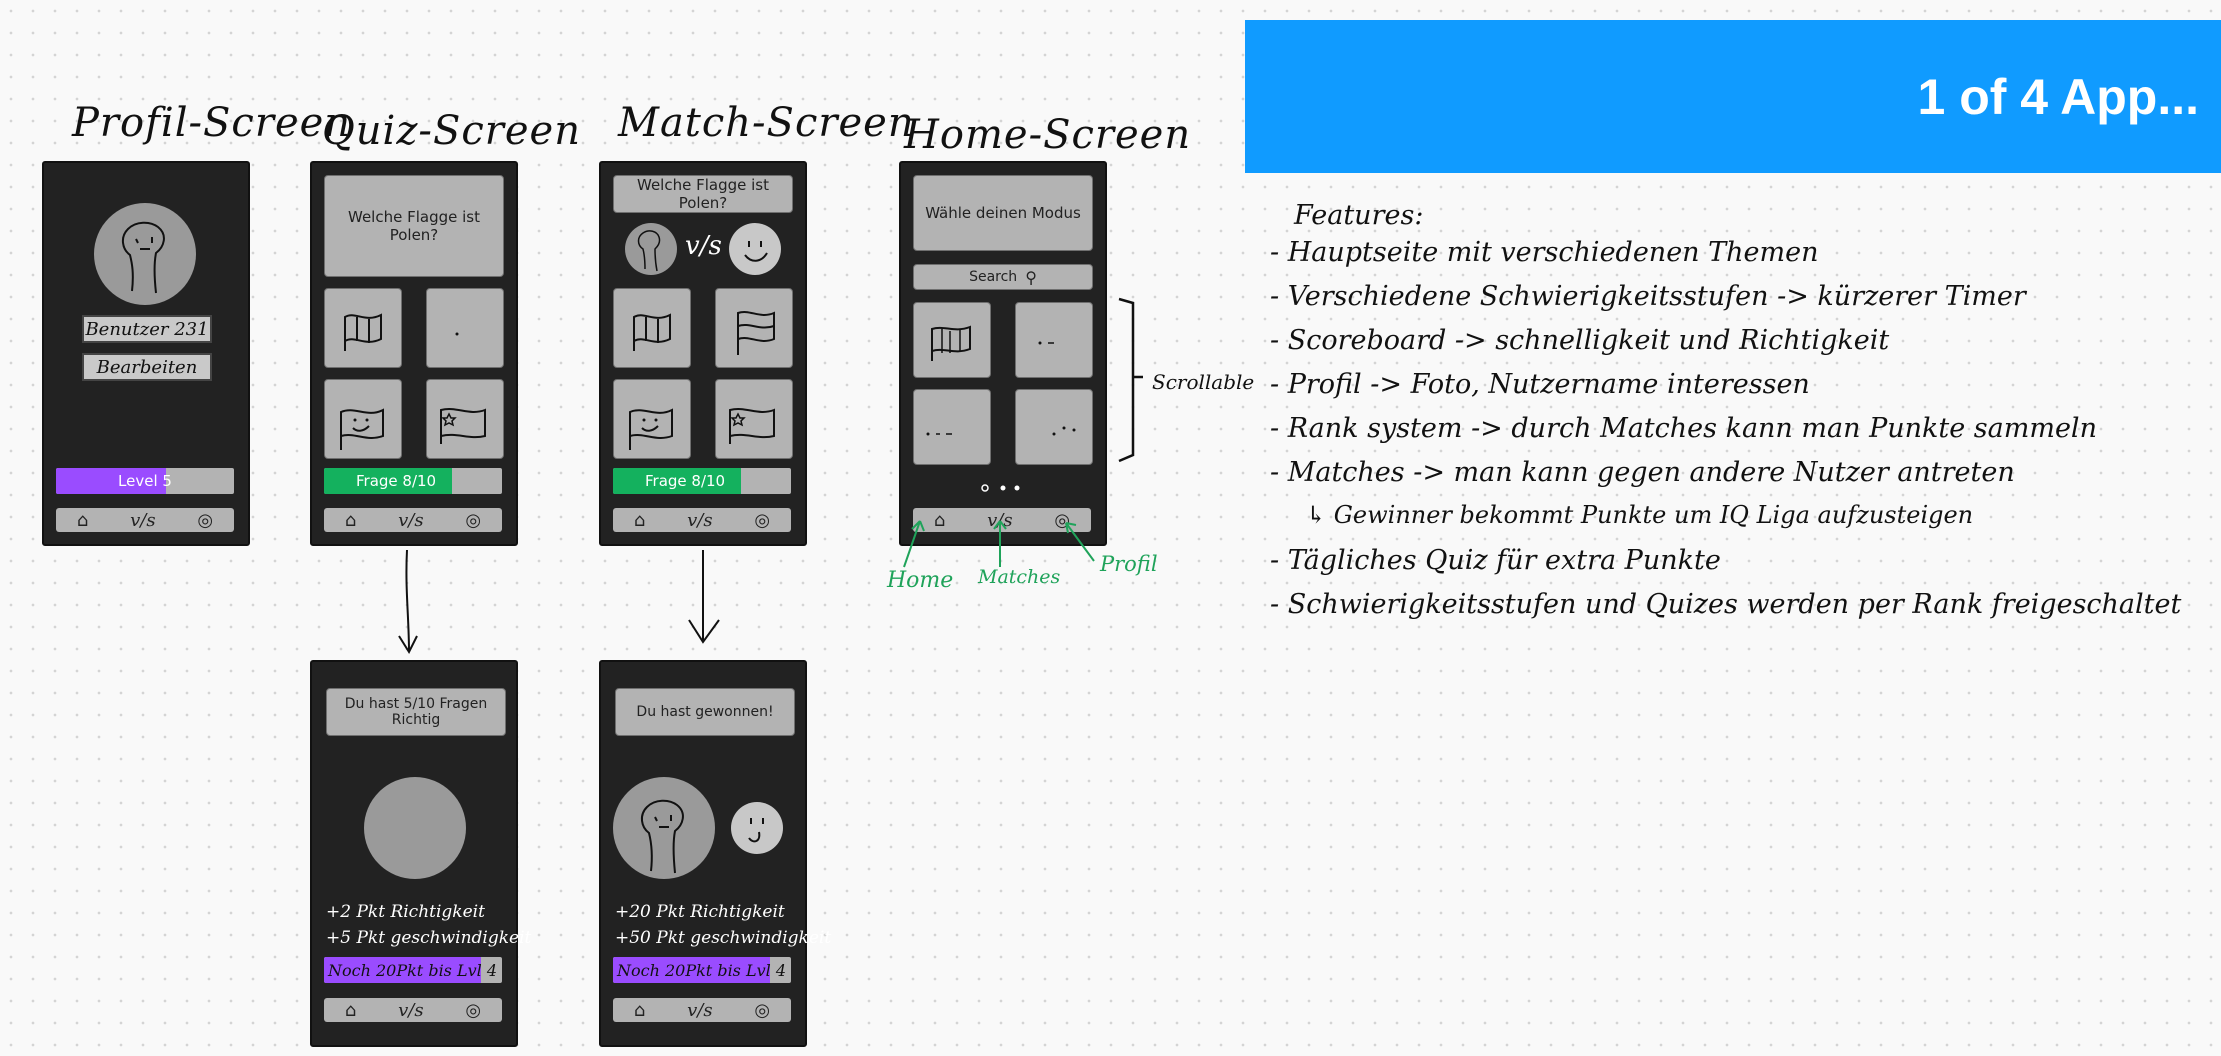 The image size is (2221, 1056). What do you see at coordinates (1000, 488) in the screenshot?
I see `pagination-dots-icon` at bounding box center [1000, 488].